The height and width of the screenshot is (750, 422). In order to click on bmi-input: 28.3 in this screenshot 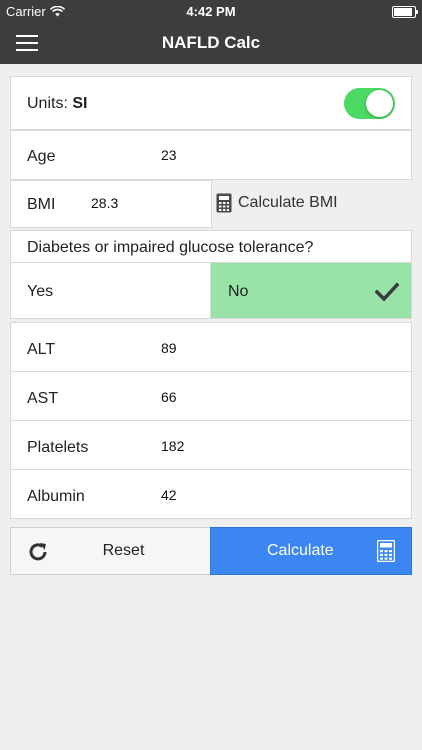, I will do `click(104, 203)`.